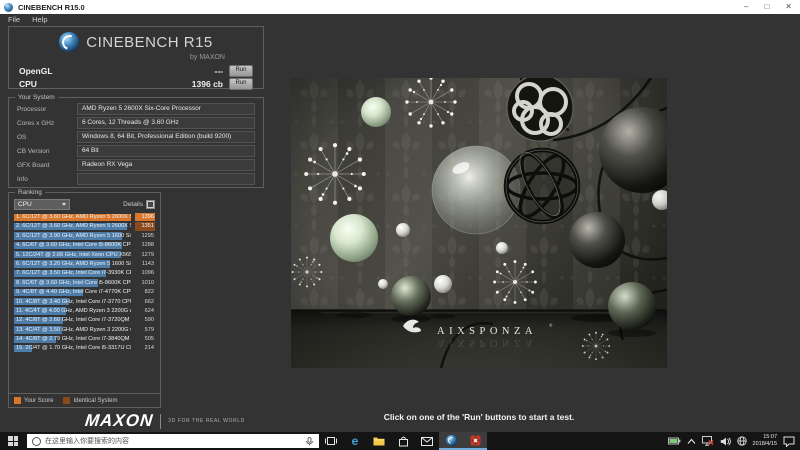 The image size is (800, 450). I want to click on ranking-filter-dropdown: CPU, so click(42, 204).